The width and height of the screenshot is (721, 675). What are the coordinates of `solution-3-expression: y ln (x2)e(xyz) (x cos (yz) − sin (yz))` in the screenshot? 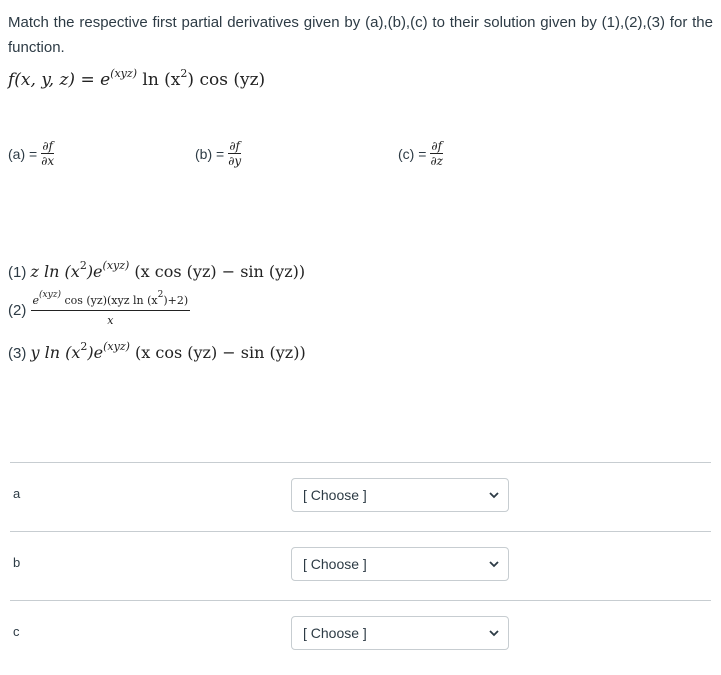 It's located at (168, 351).